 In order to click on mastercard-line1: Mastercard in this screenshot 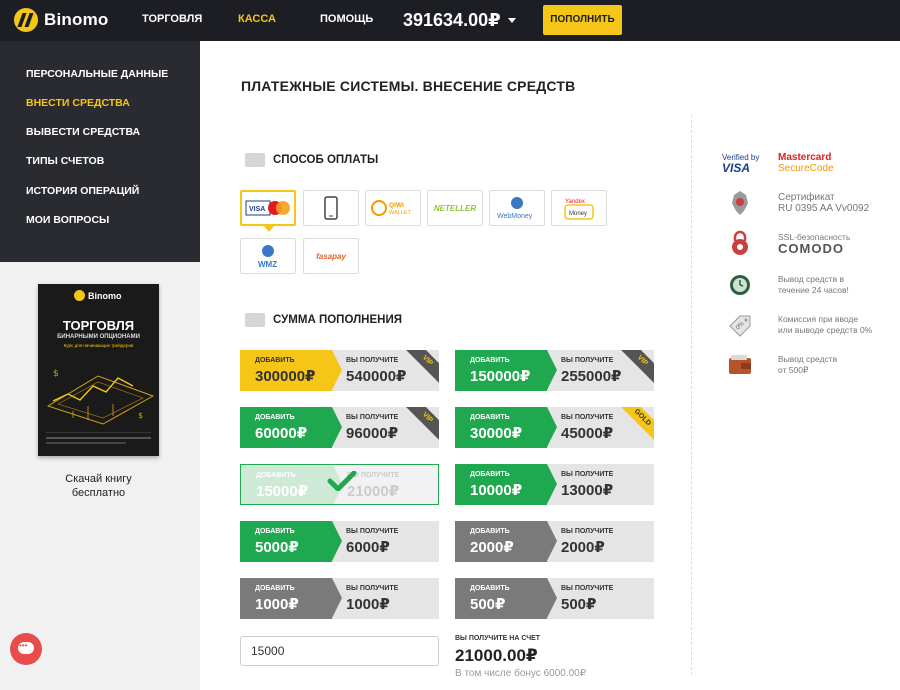, I will do `click(805, 157)`.